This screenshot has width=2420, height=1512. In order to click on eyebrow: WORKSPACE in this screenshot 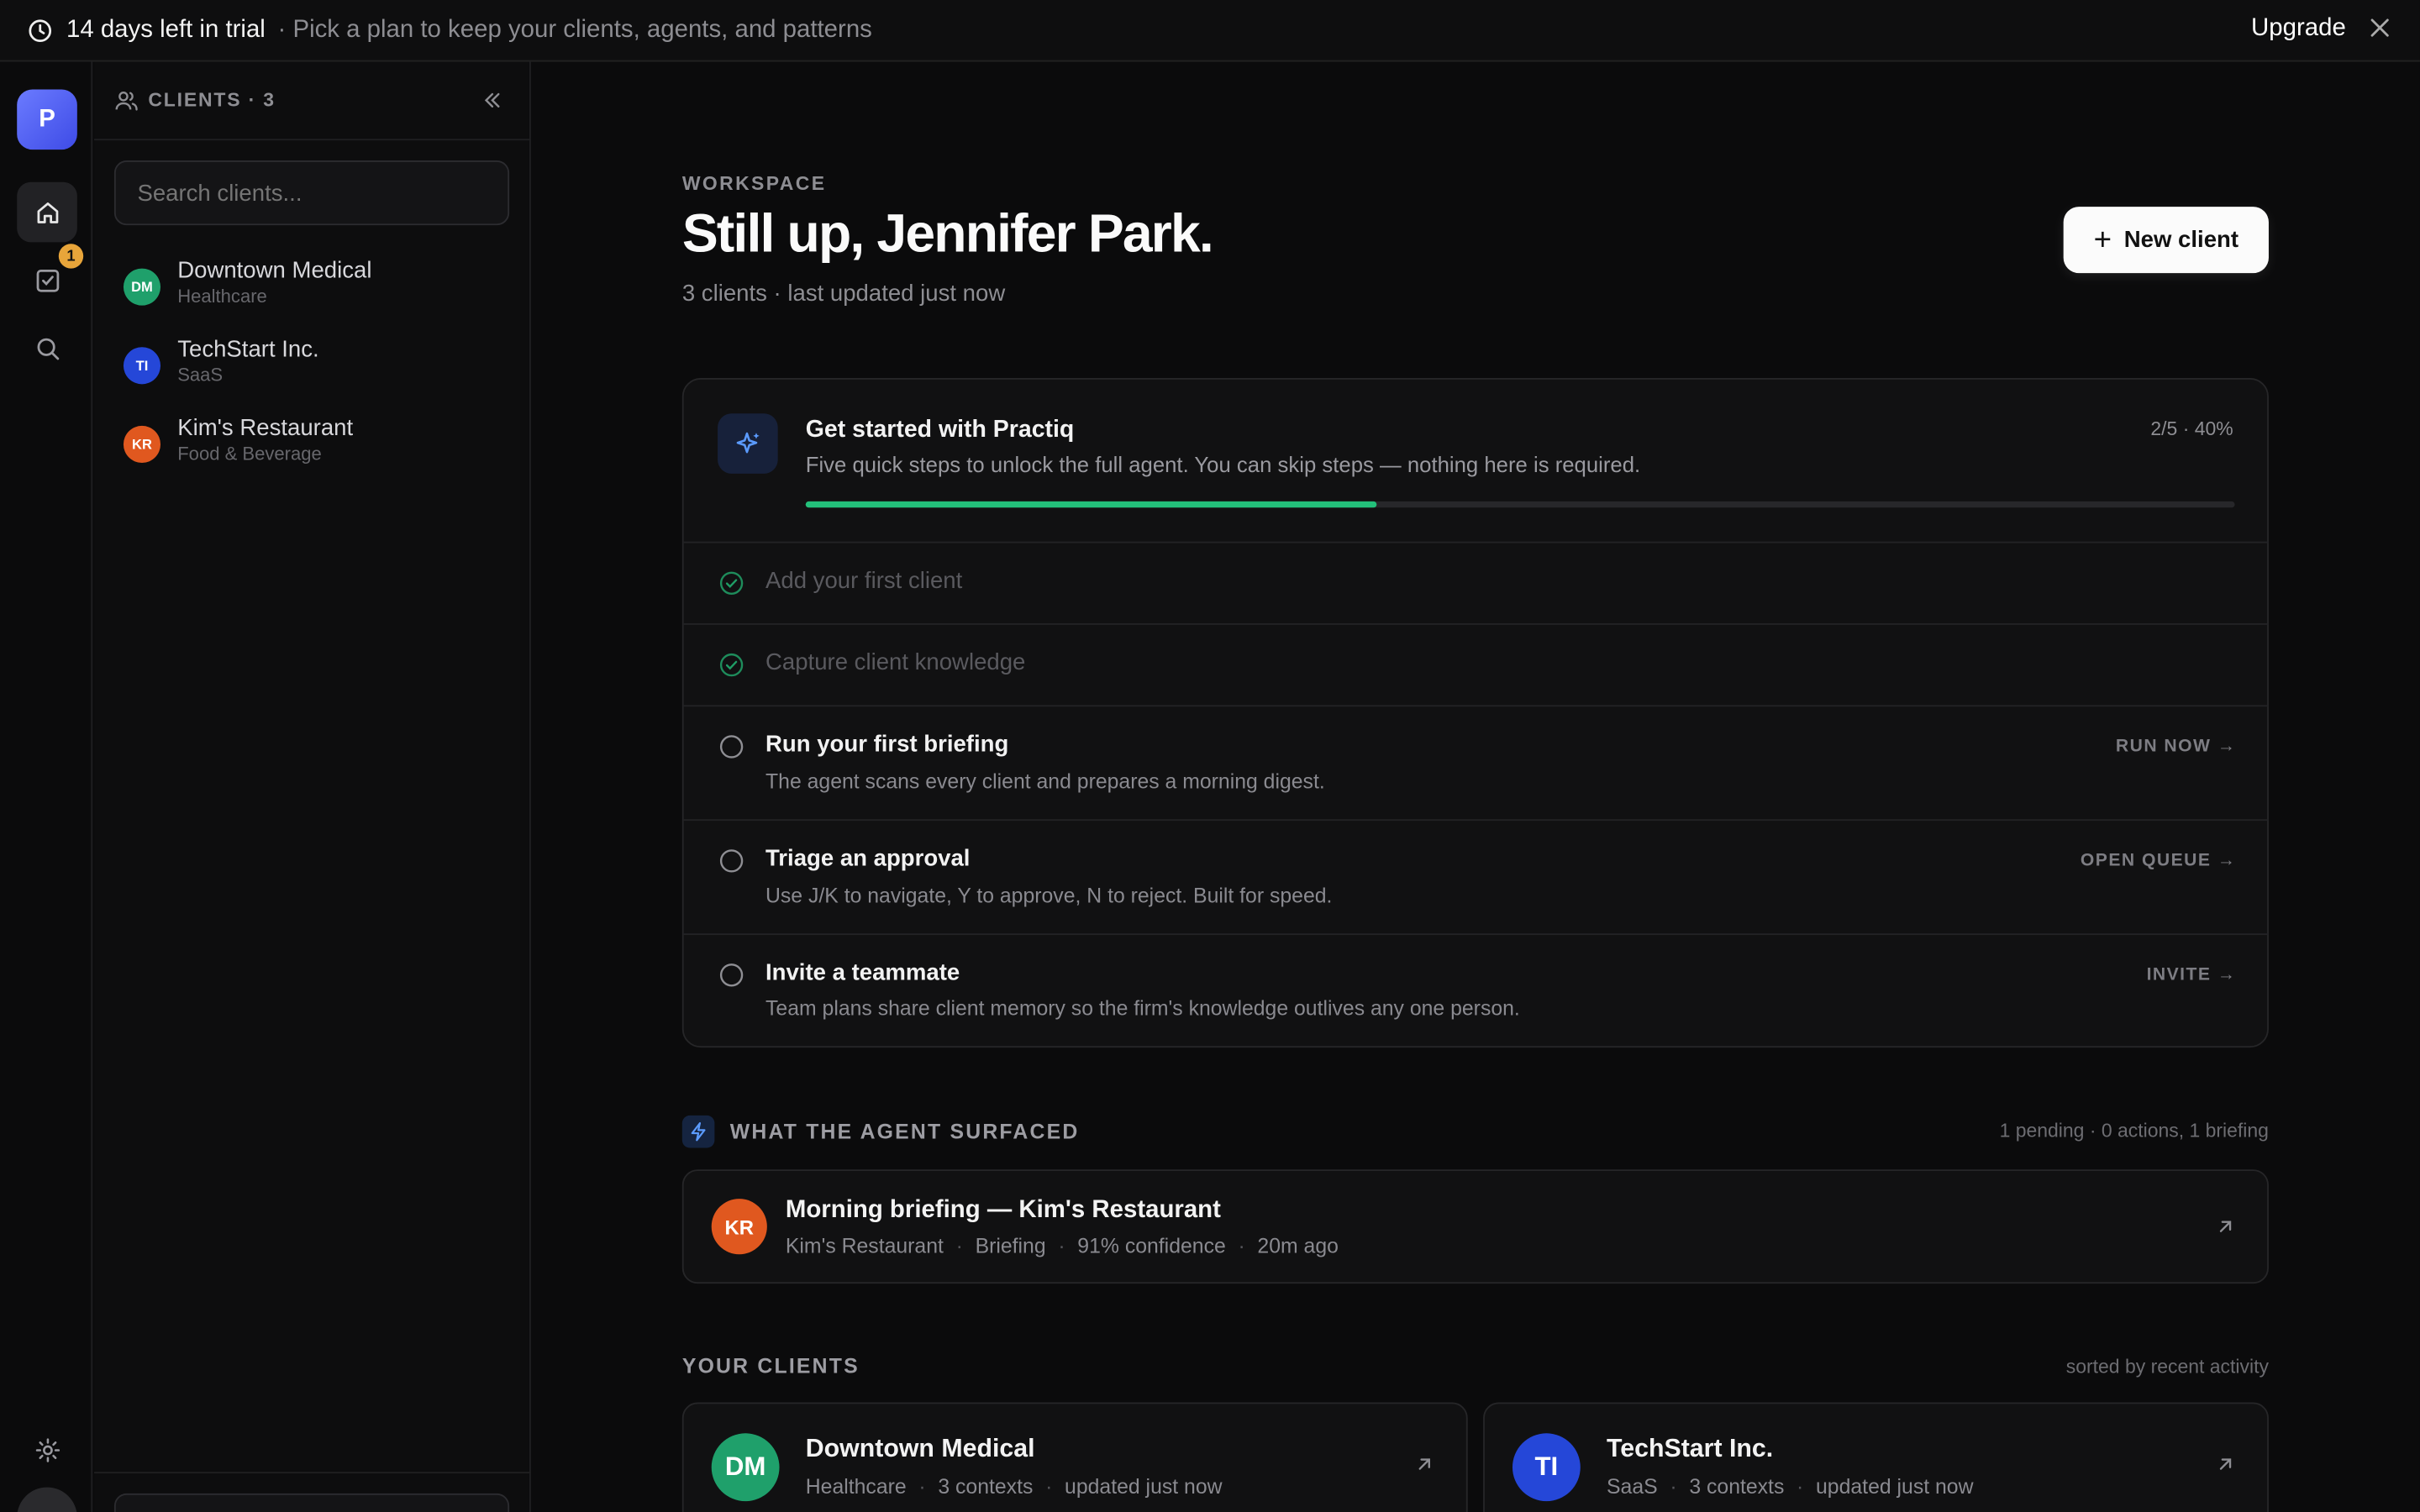, I will do `click(754, 183)`.